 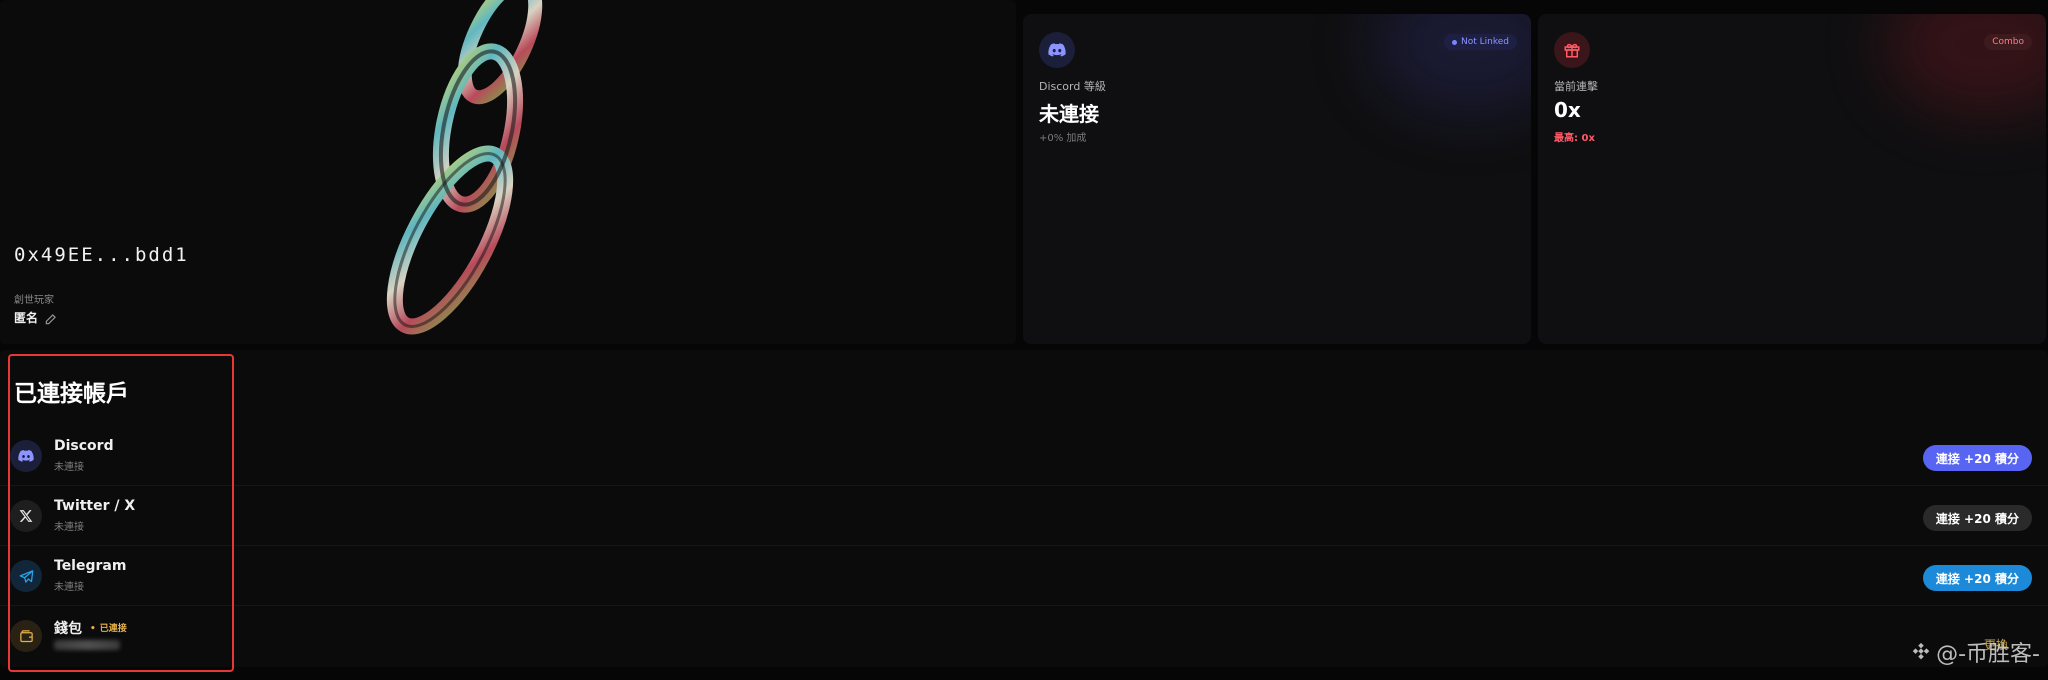 I want to click on connect-discord-button: 連接 +20 積分, so click(x=1977, y=458).